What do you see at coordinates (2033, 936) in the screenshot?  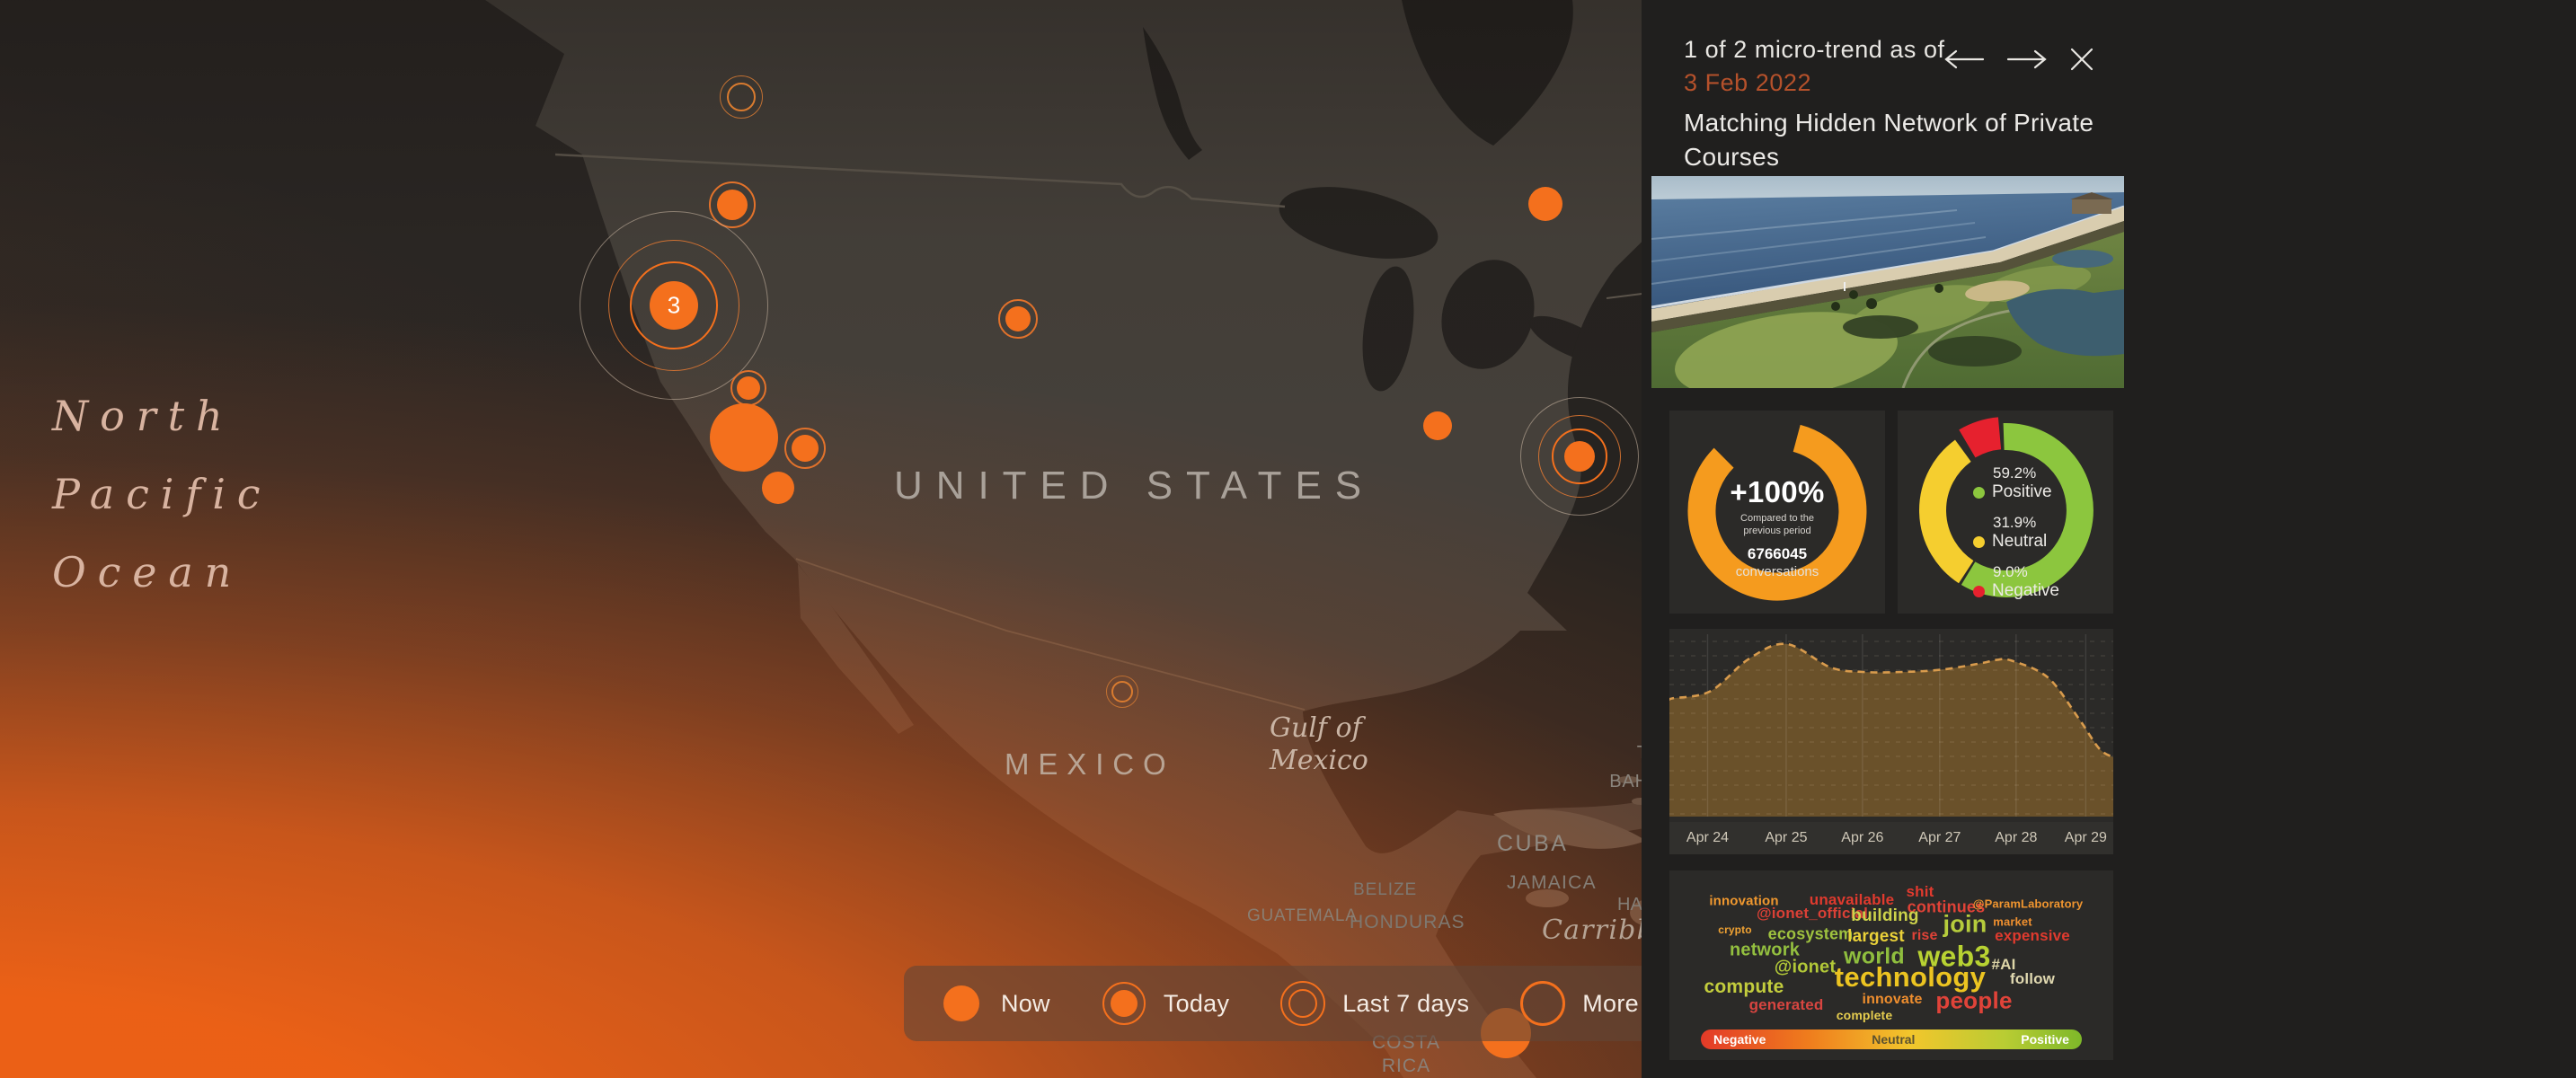 I see `cloud-word: expensive` at bounding box center [2033, 936].